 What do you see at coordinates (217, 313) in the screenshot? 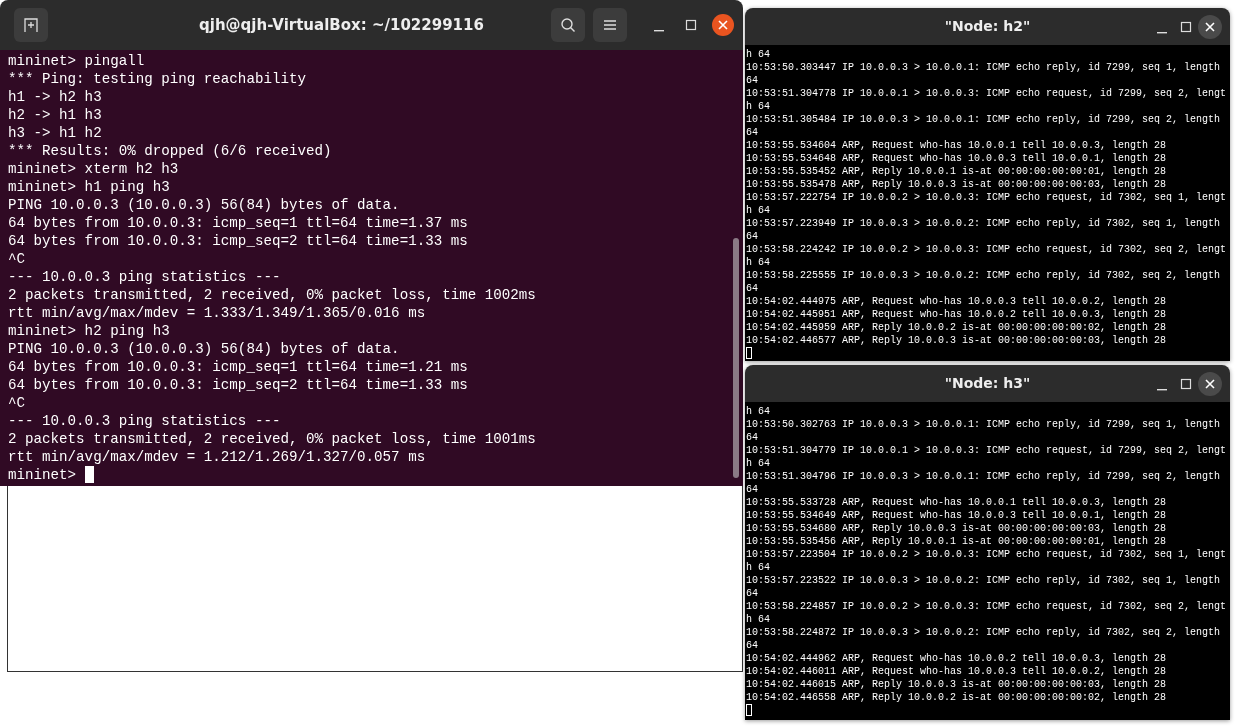
I see `terminal-line: rtt min/avg/max/mdev = 1.333/1.349/1.365/0.016 ms` at bounding box center [217, 313].